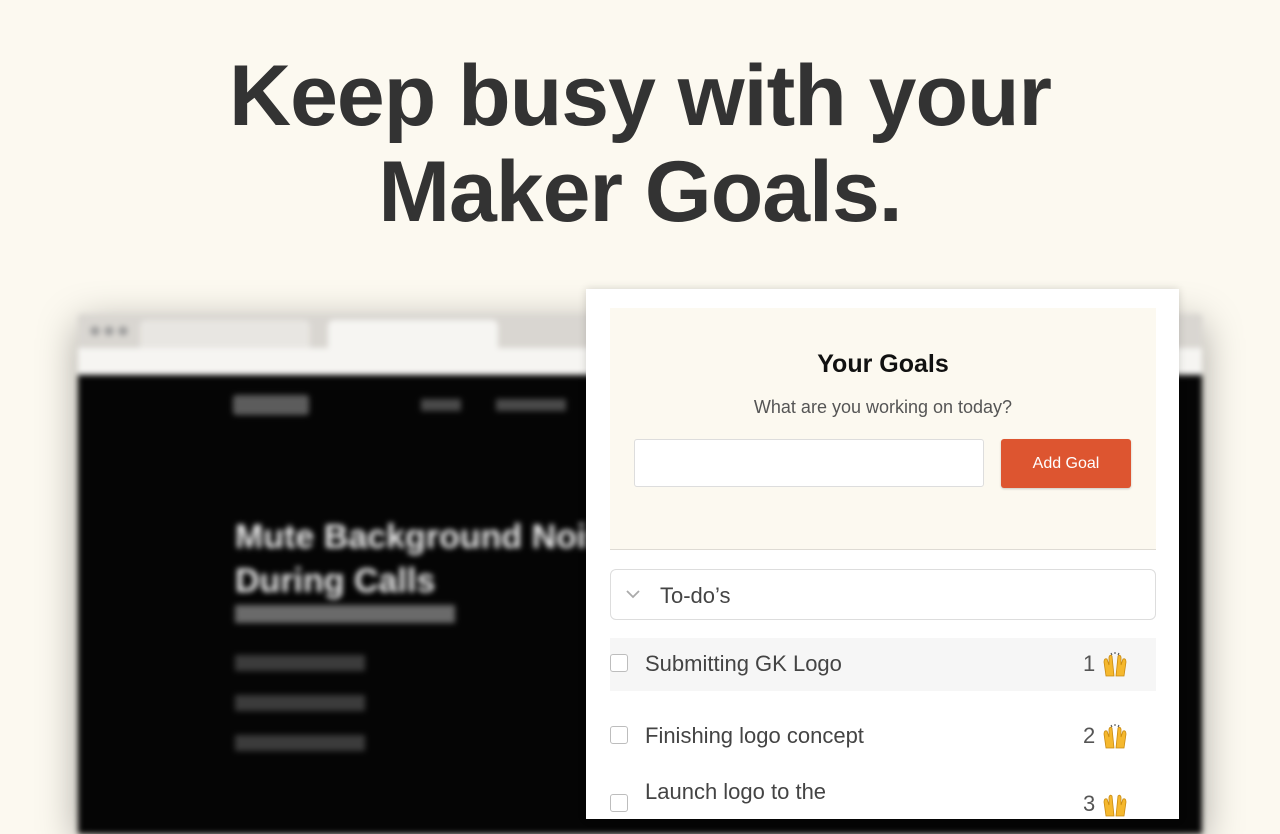  I want to click on goal-item: Finishing logo concept 2, so click(883, 736).